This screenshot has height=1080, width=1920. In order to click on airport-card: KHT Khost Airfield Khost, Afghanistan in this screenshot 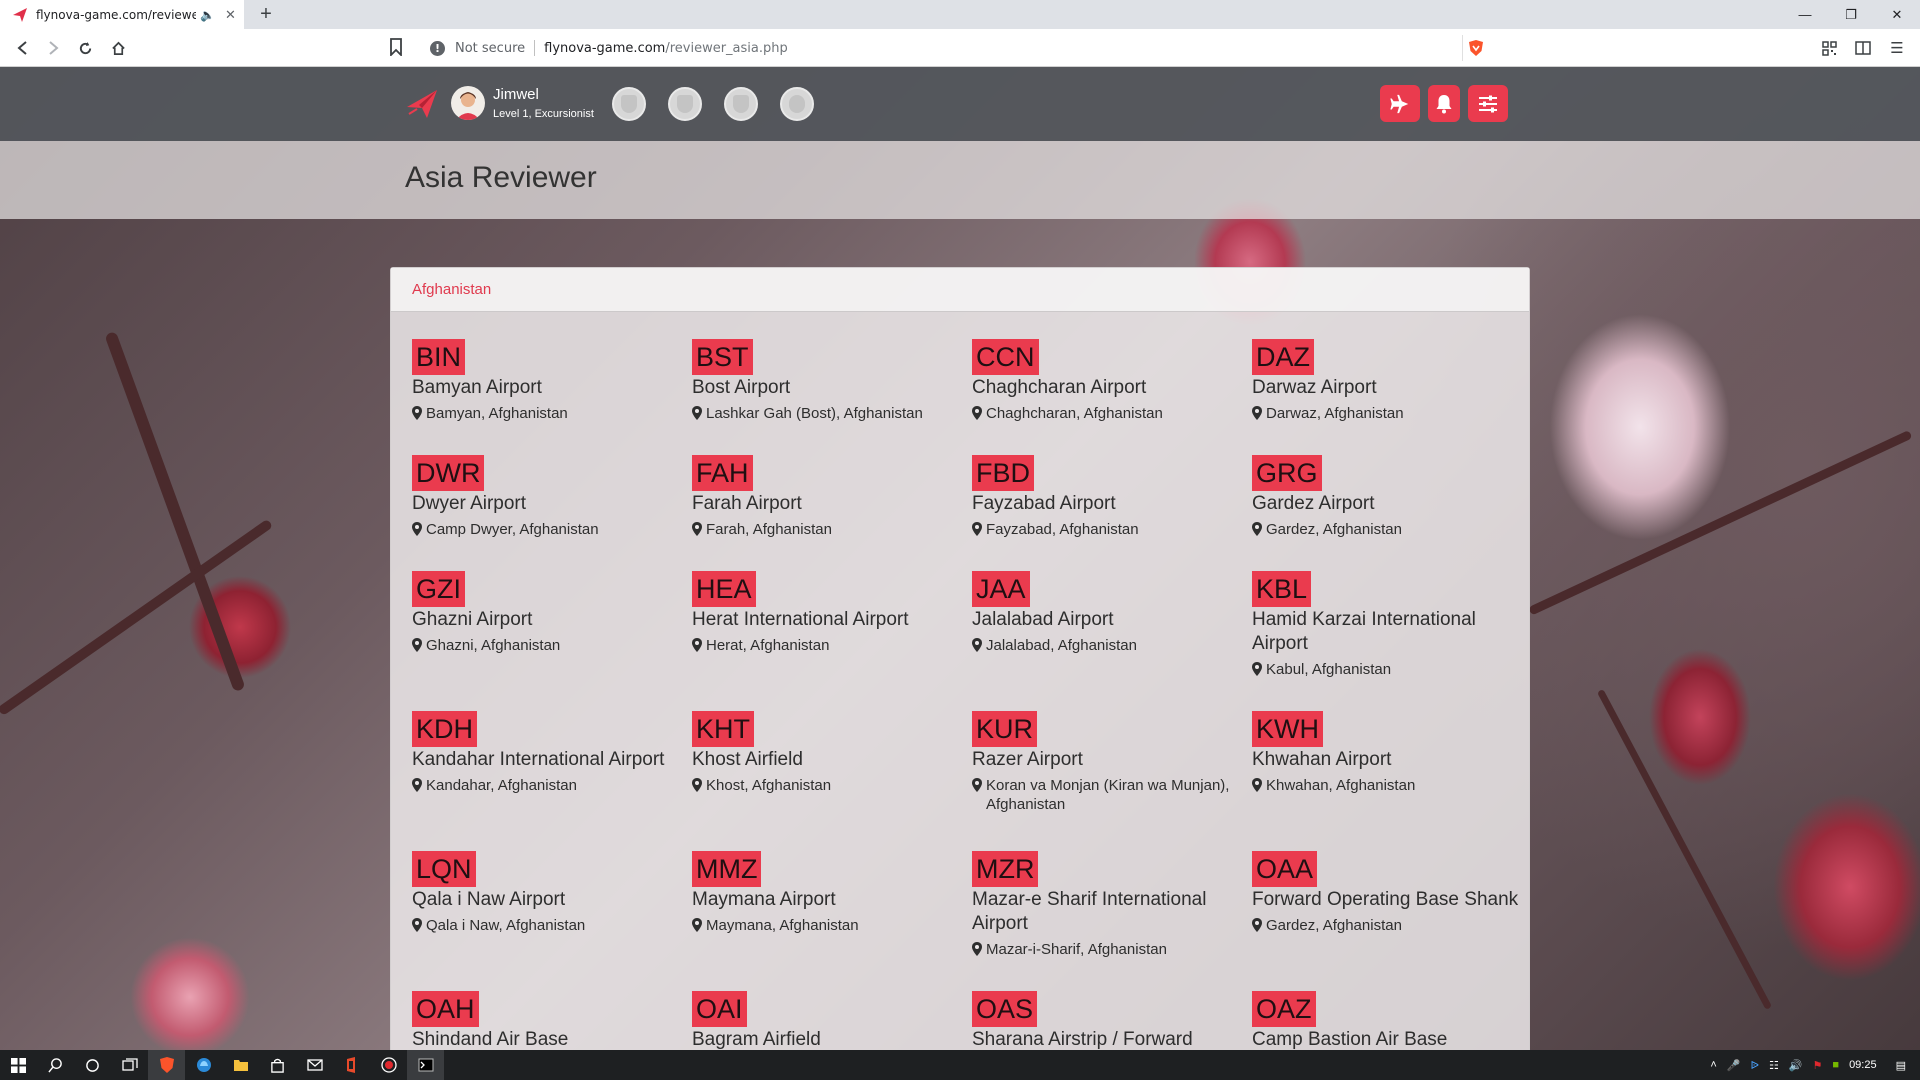, I will do `click(832, 781)`.